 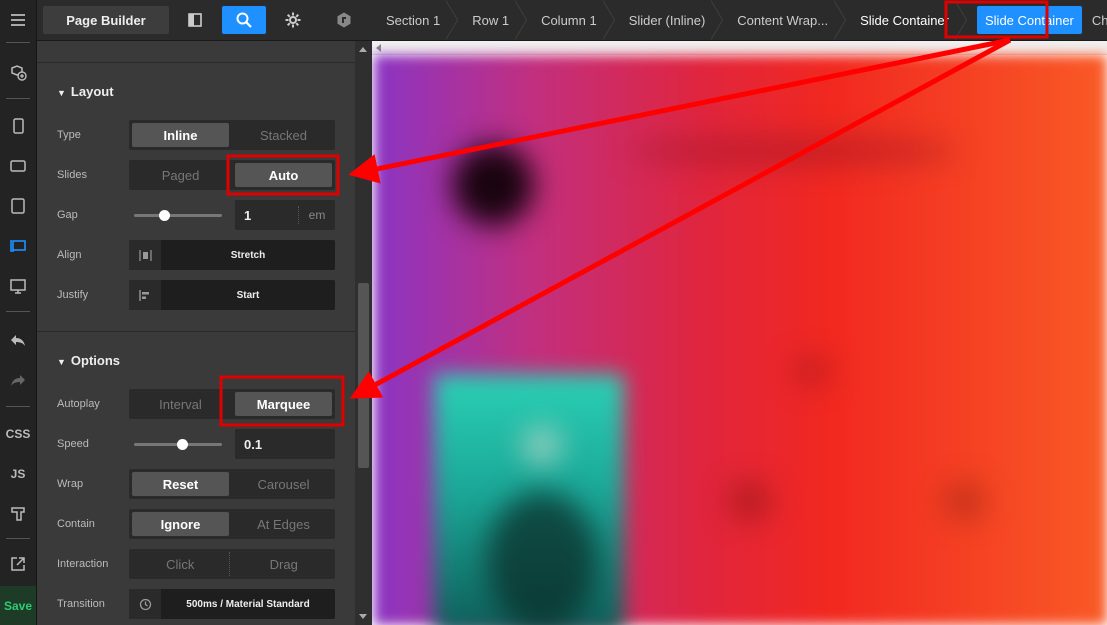 What do you see at coordinates (182, 444) in the screenshot?
I see `speed-slider-knob` at bounding box center [182, 444].